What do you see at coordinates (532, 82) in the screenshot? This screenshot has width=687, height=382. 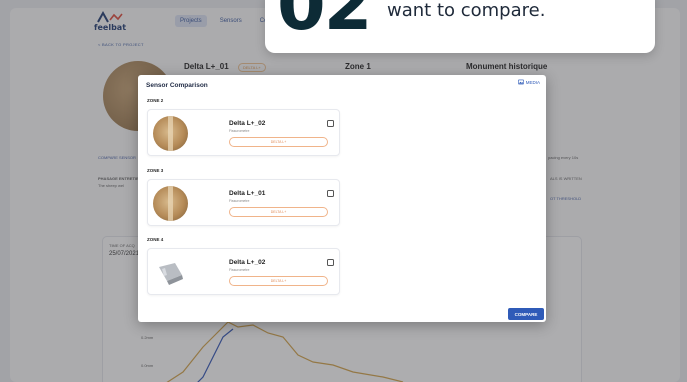 I see `media-label: MEDIA` at bounding box center [532, 82].